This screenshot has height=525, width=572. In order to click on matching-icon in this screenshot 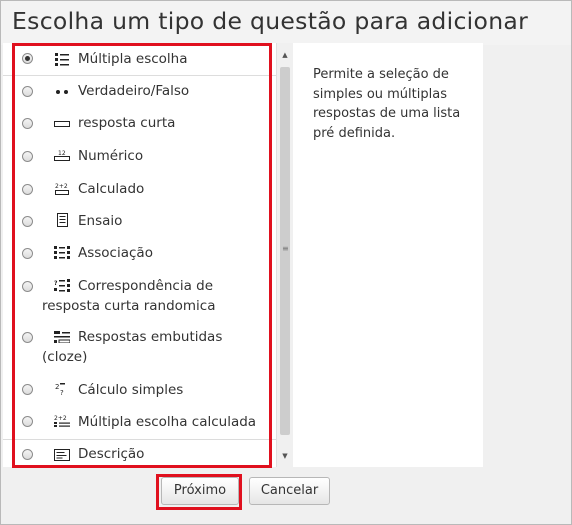, I will do `click(62, 252)`.